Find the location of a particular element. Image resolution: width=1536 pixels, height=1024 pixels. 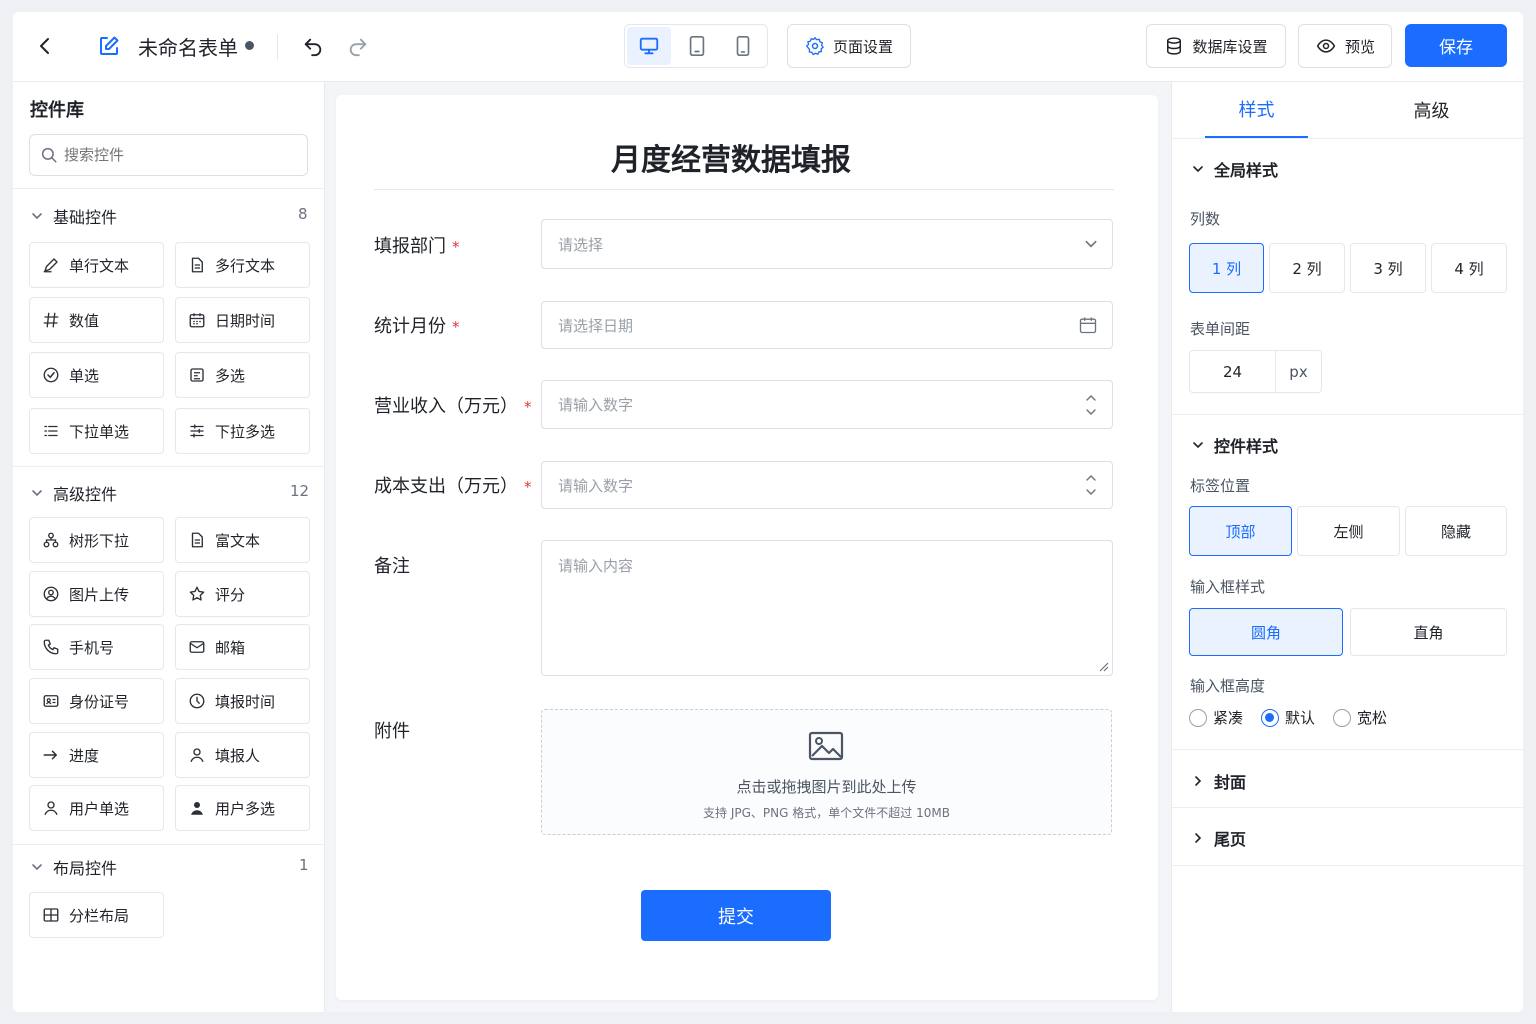

height-default-radio: 默认 is located at coordinates (1288, 717).